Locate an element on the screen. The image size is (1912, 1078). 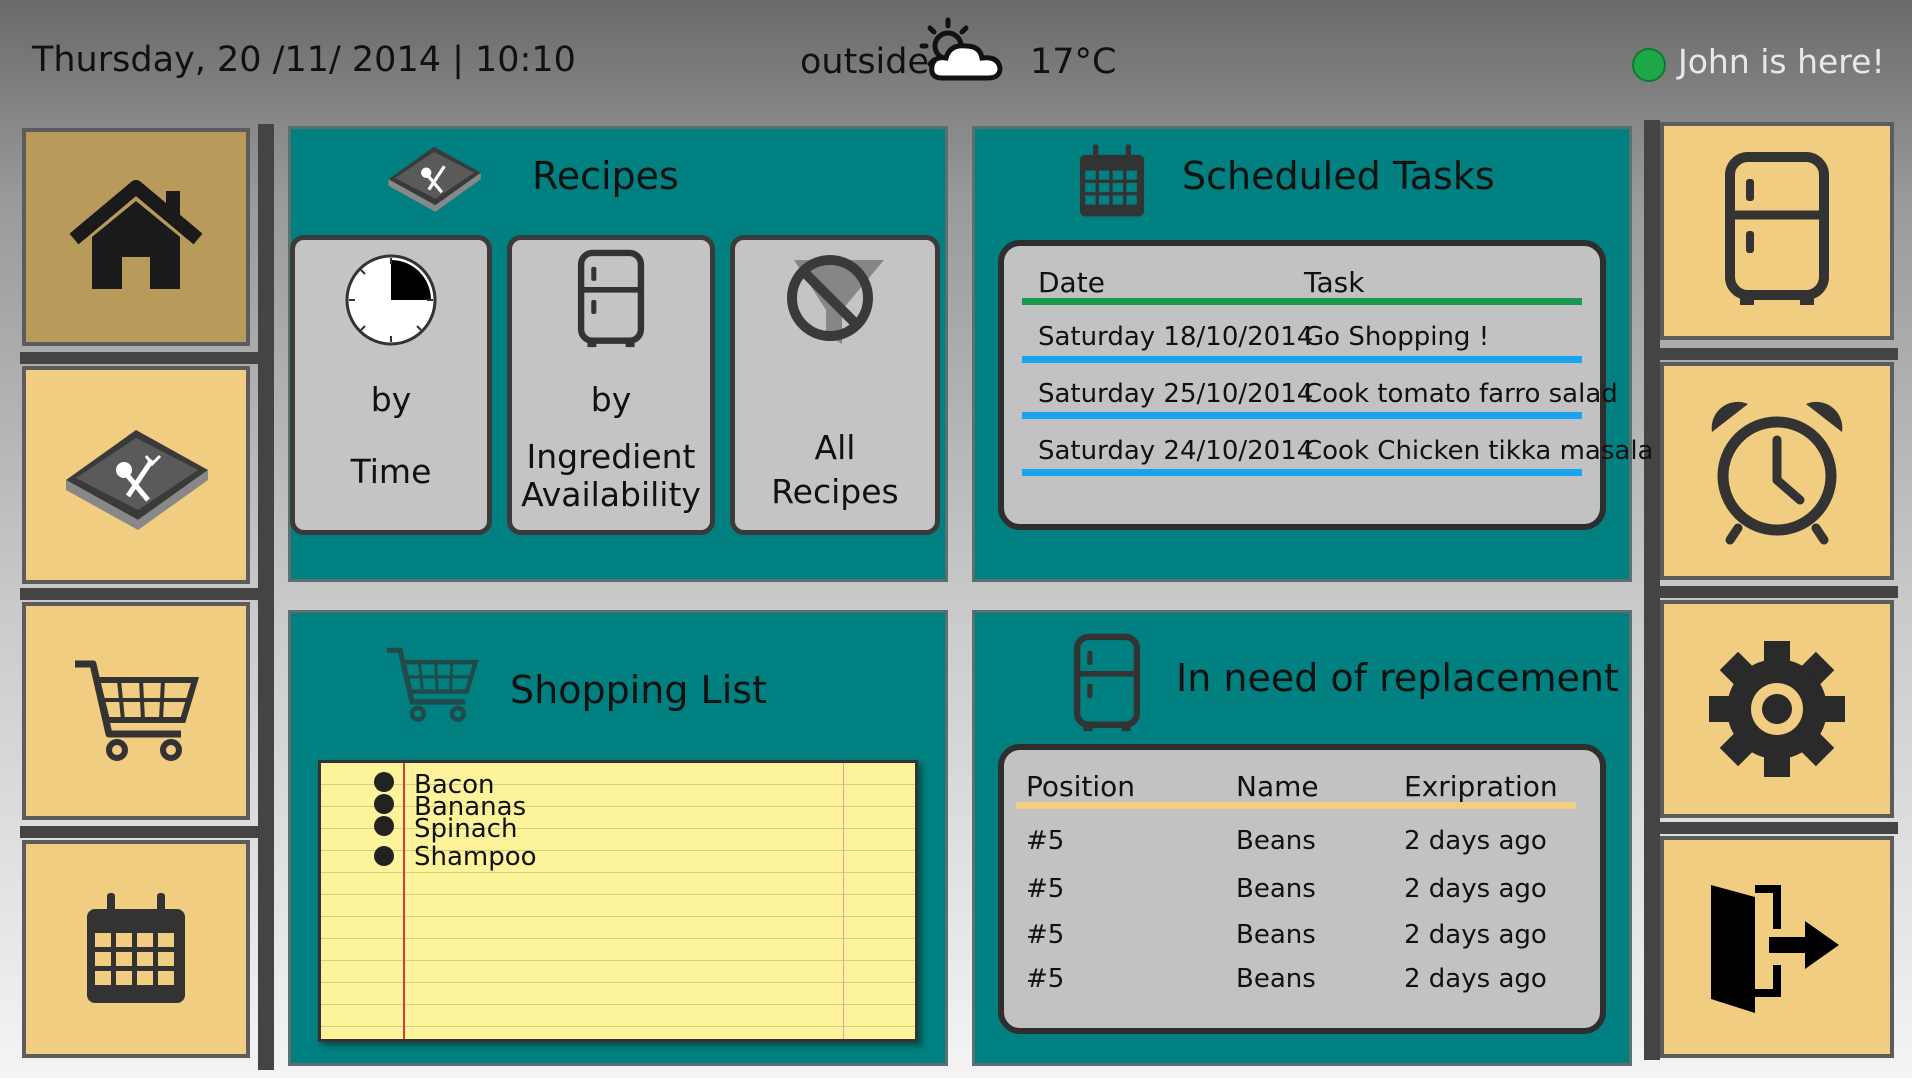
scheduled-tasks-title: Scheduled Tasks is located at coordinates (1338, 176).